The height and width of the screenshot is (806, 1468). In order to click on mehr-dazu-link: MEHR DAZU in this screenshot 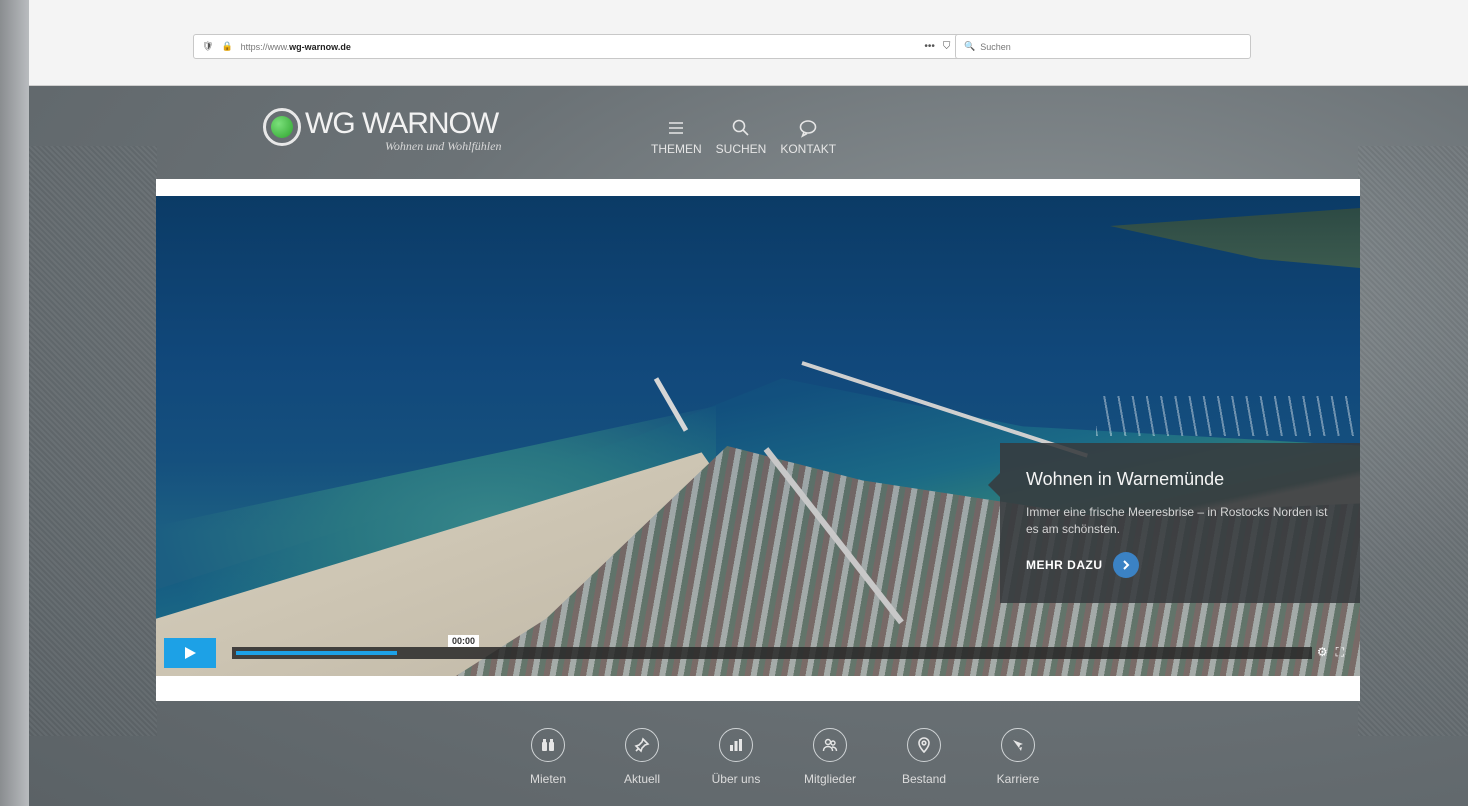, I will do `click(1180, 565)`.